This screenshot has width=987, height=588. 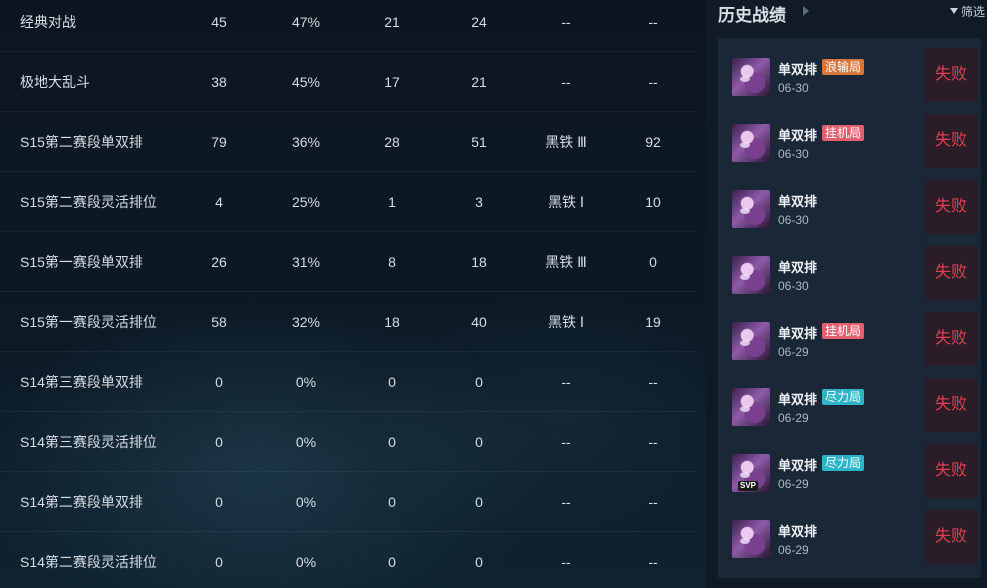 I want to click on queue-name: 经典对战, so click(x=48, y=22).